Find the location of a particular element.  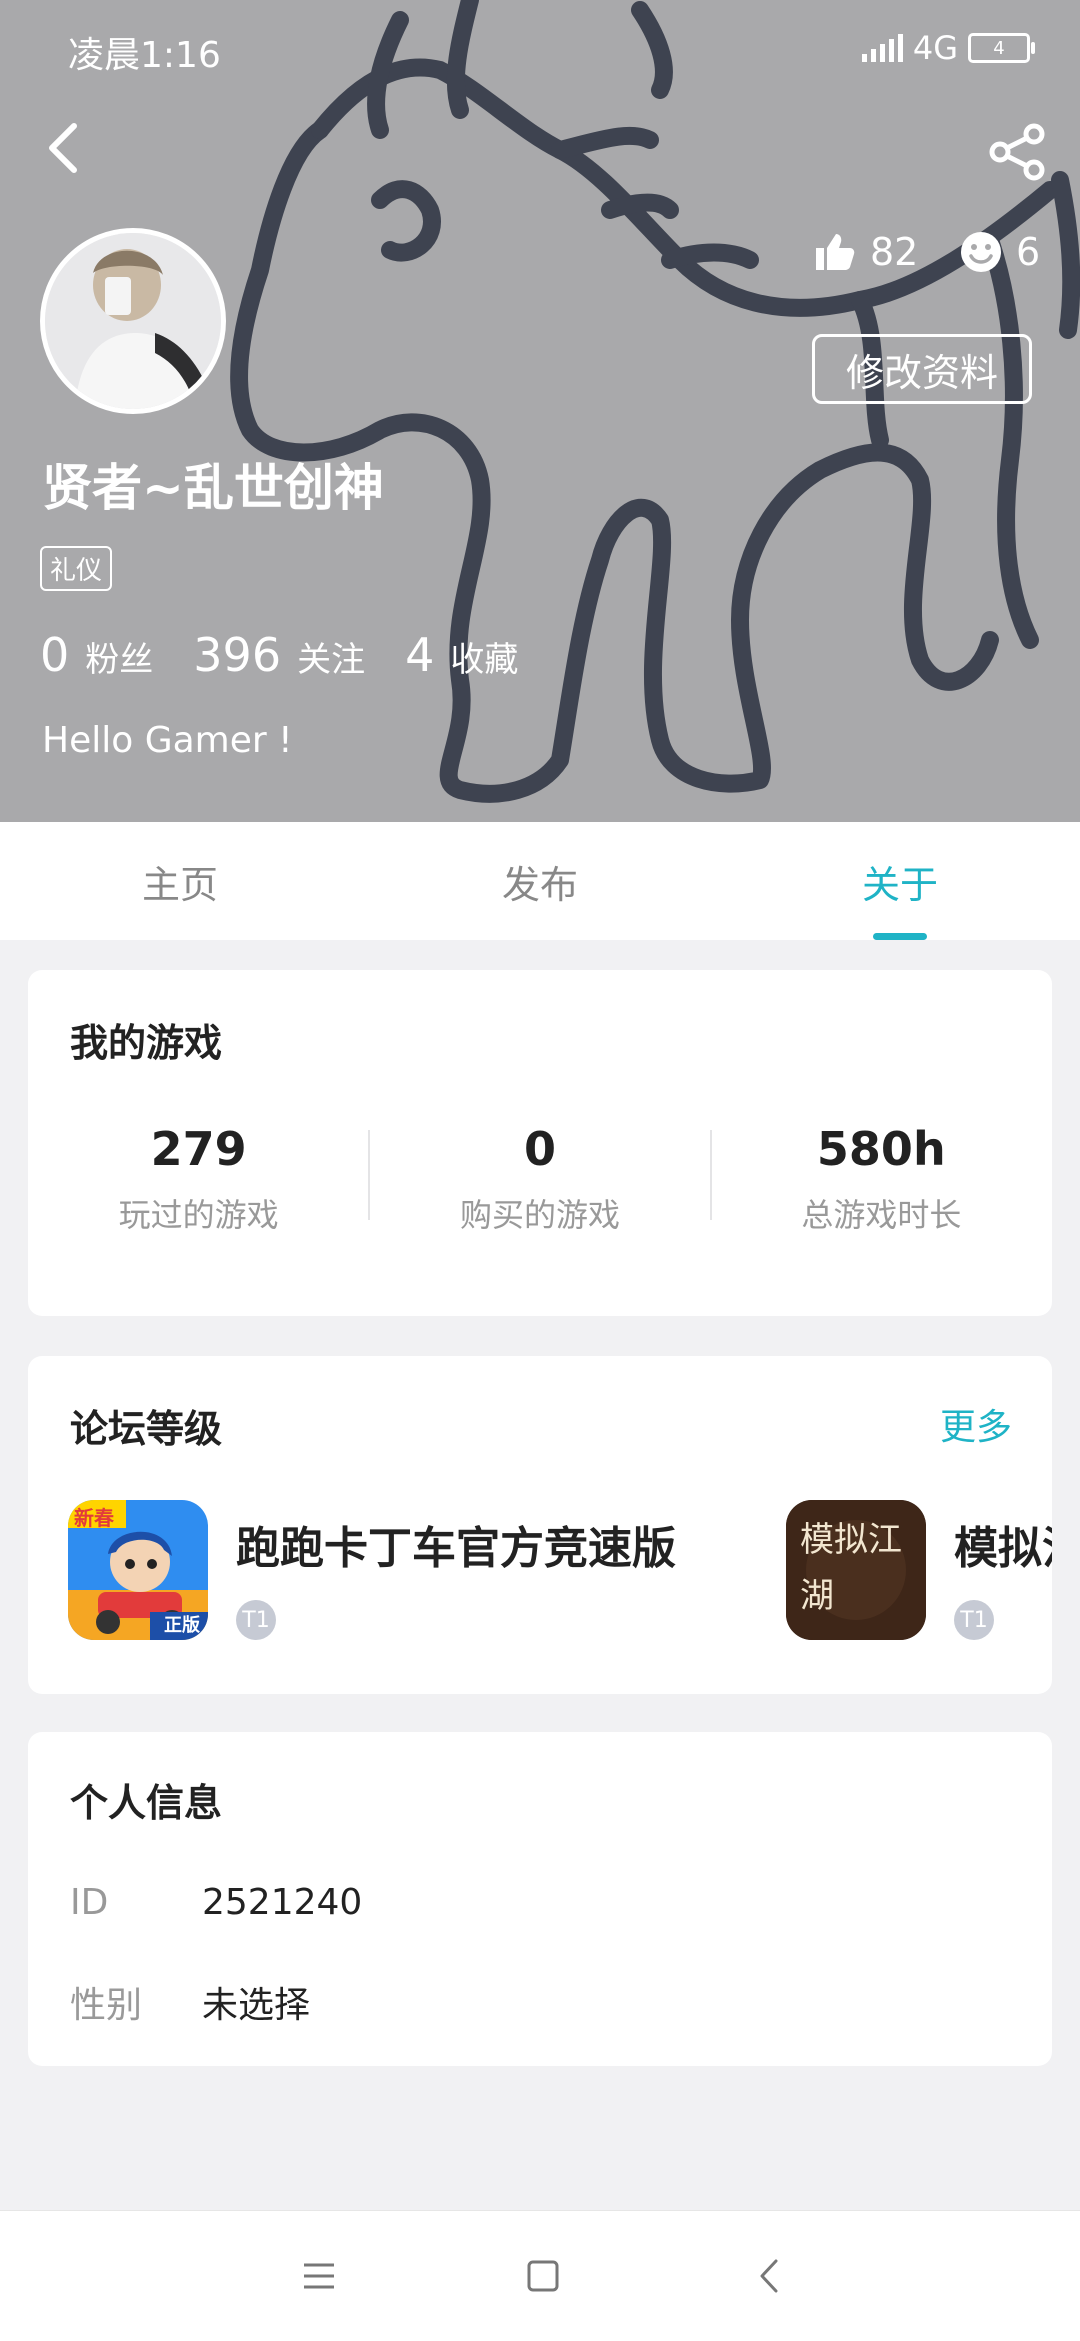

battery-level: 4 is located at coordinates (999, 48).